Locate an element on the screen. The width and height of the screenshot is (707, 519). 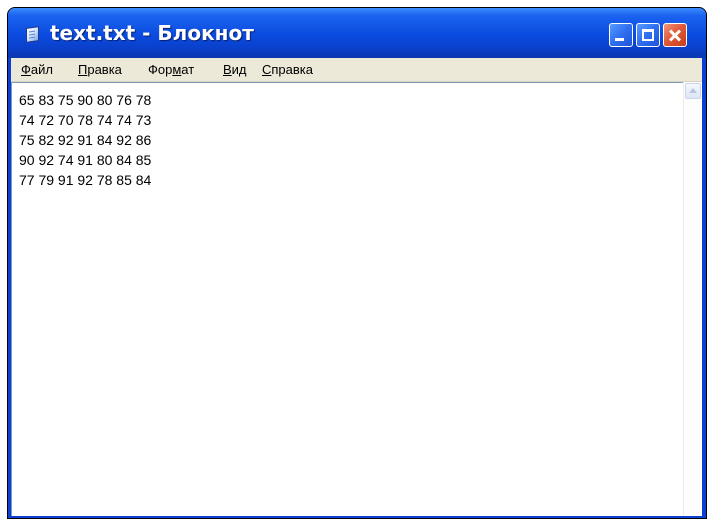
scroll-up-button is located at coordinates (693, 91).